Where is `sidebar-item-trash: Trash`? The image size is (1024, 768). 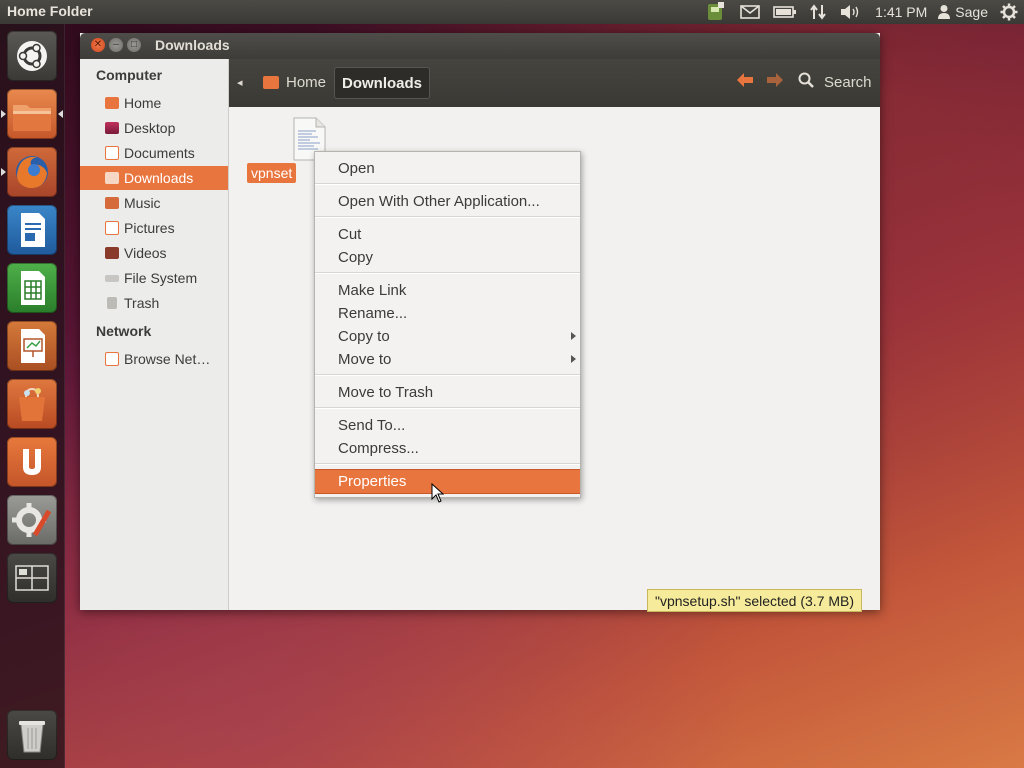 sidebar-item-trash: Trash is located at coordinates (154, 303).